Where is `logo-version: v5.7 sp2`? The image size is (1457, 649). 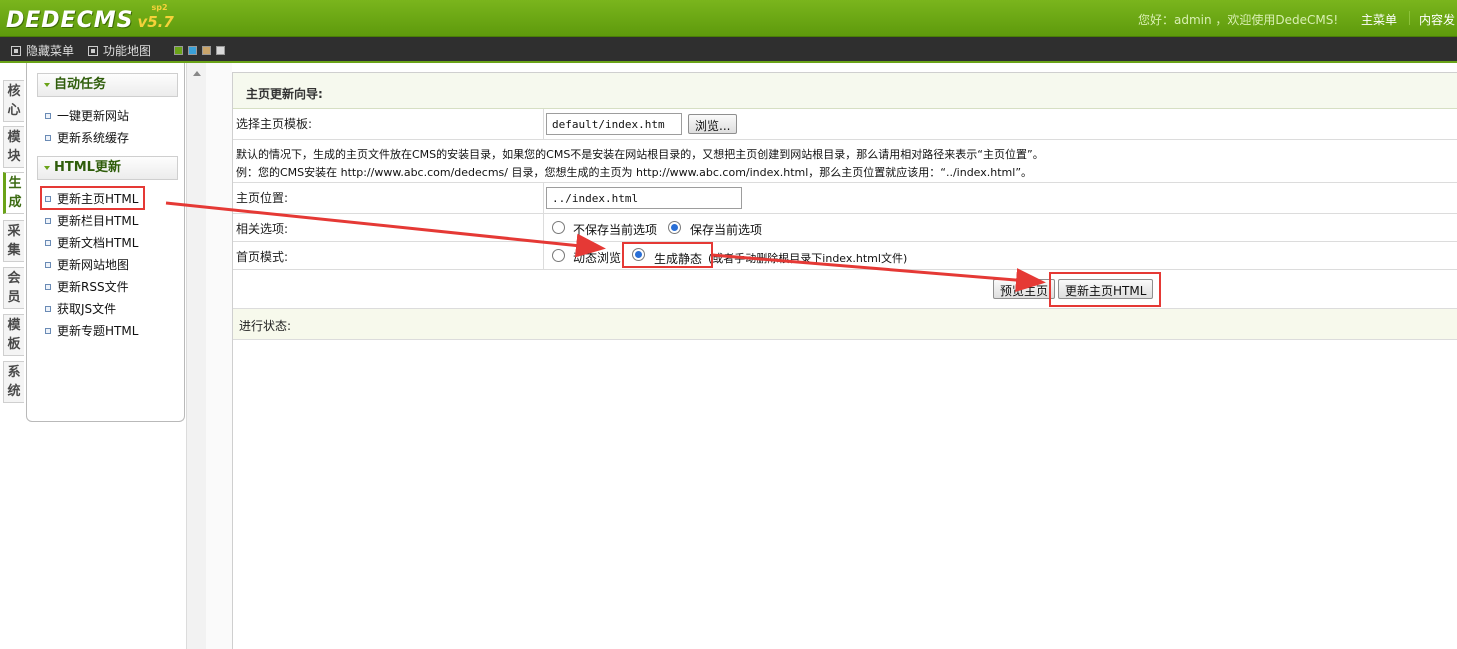 logo-version: v5.7 sp2 is located at coordinates (155, 17).